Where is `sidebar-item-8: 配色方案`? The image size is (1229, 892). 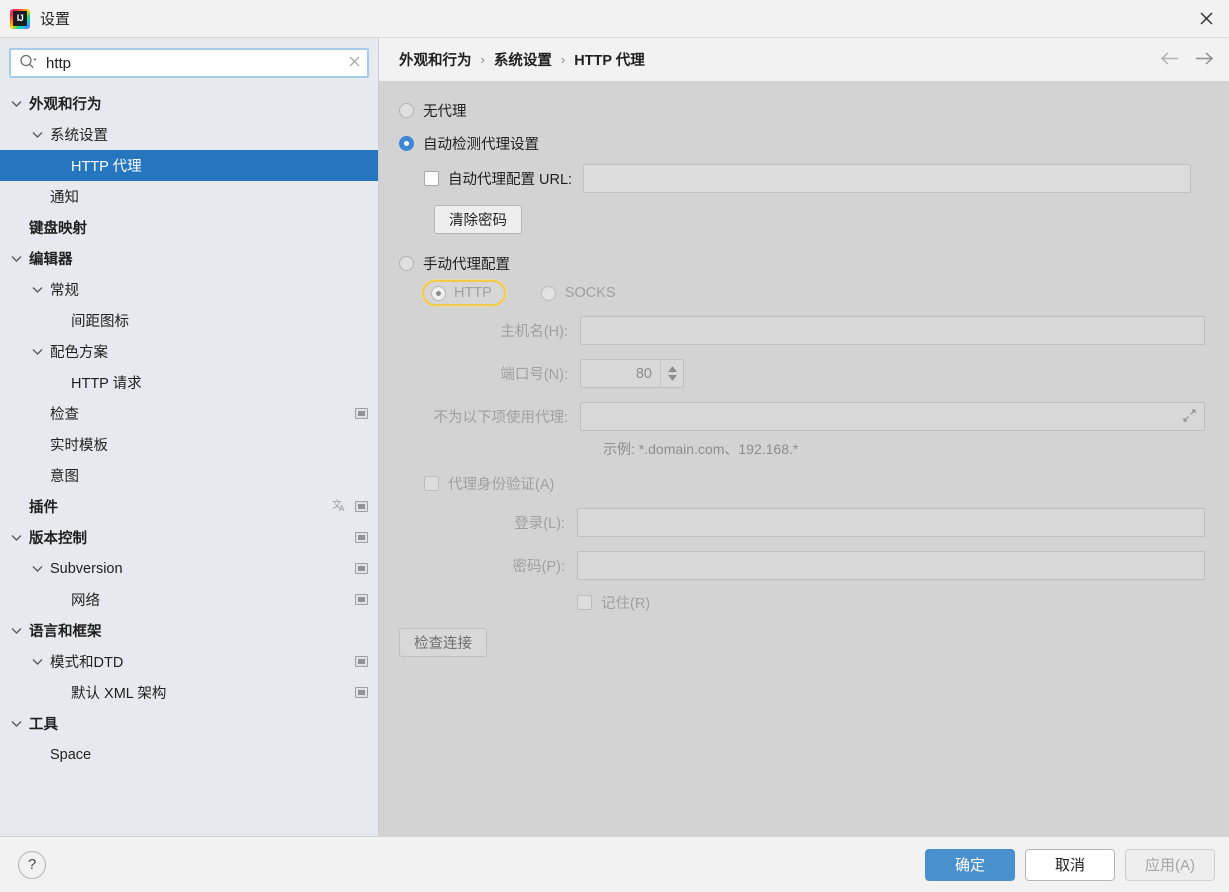
sidebar-item-8: 配色方案 is located at coordinates (189, 351).